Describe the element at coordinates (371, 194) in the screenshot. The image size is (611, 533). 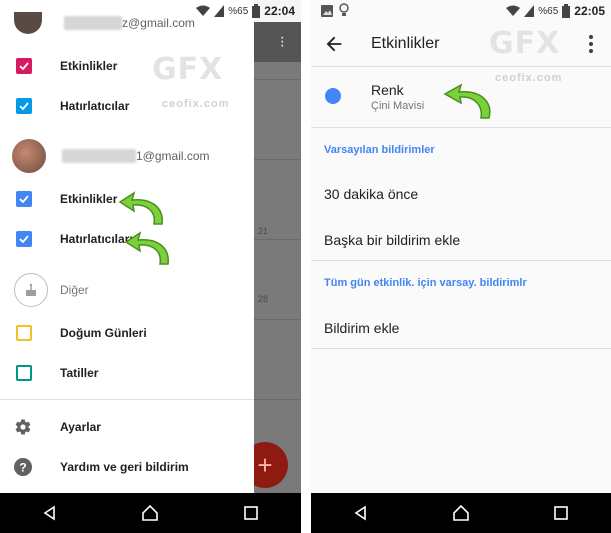
I see `notification-item: 30 dakika önce` at that location.